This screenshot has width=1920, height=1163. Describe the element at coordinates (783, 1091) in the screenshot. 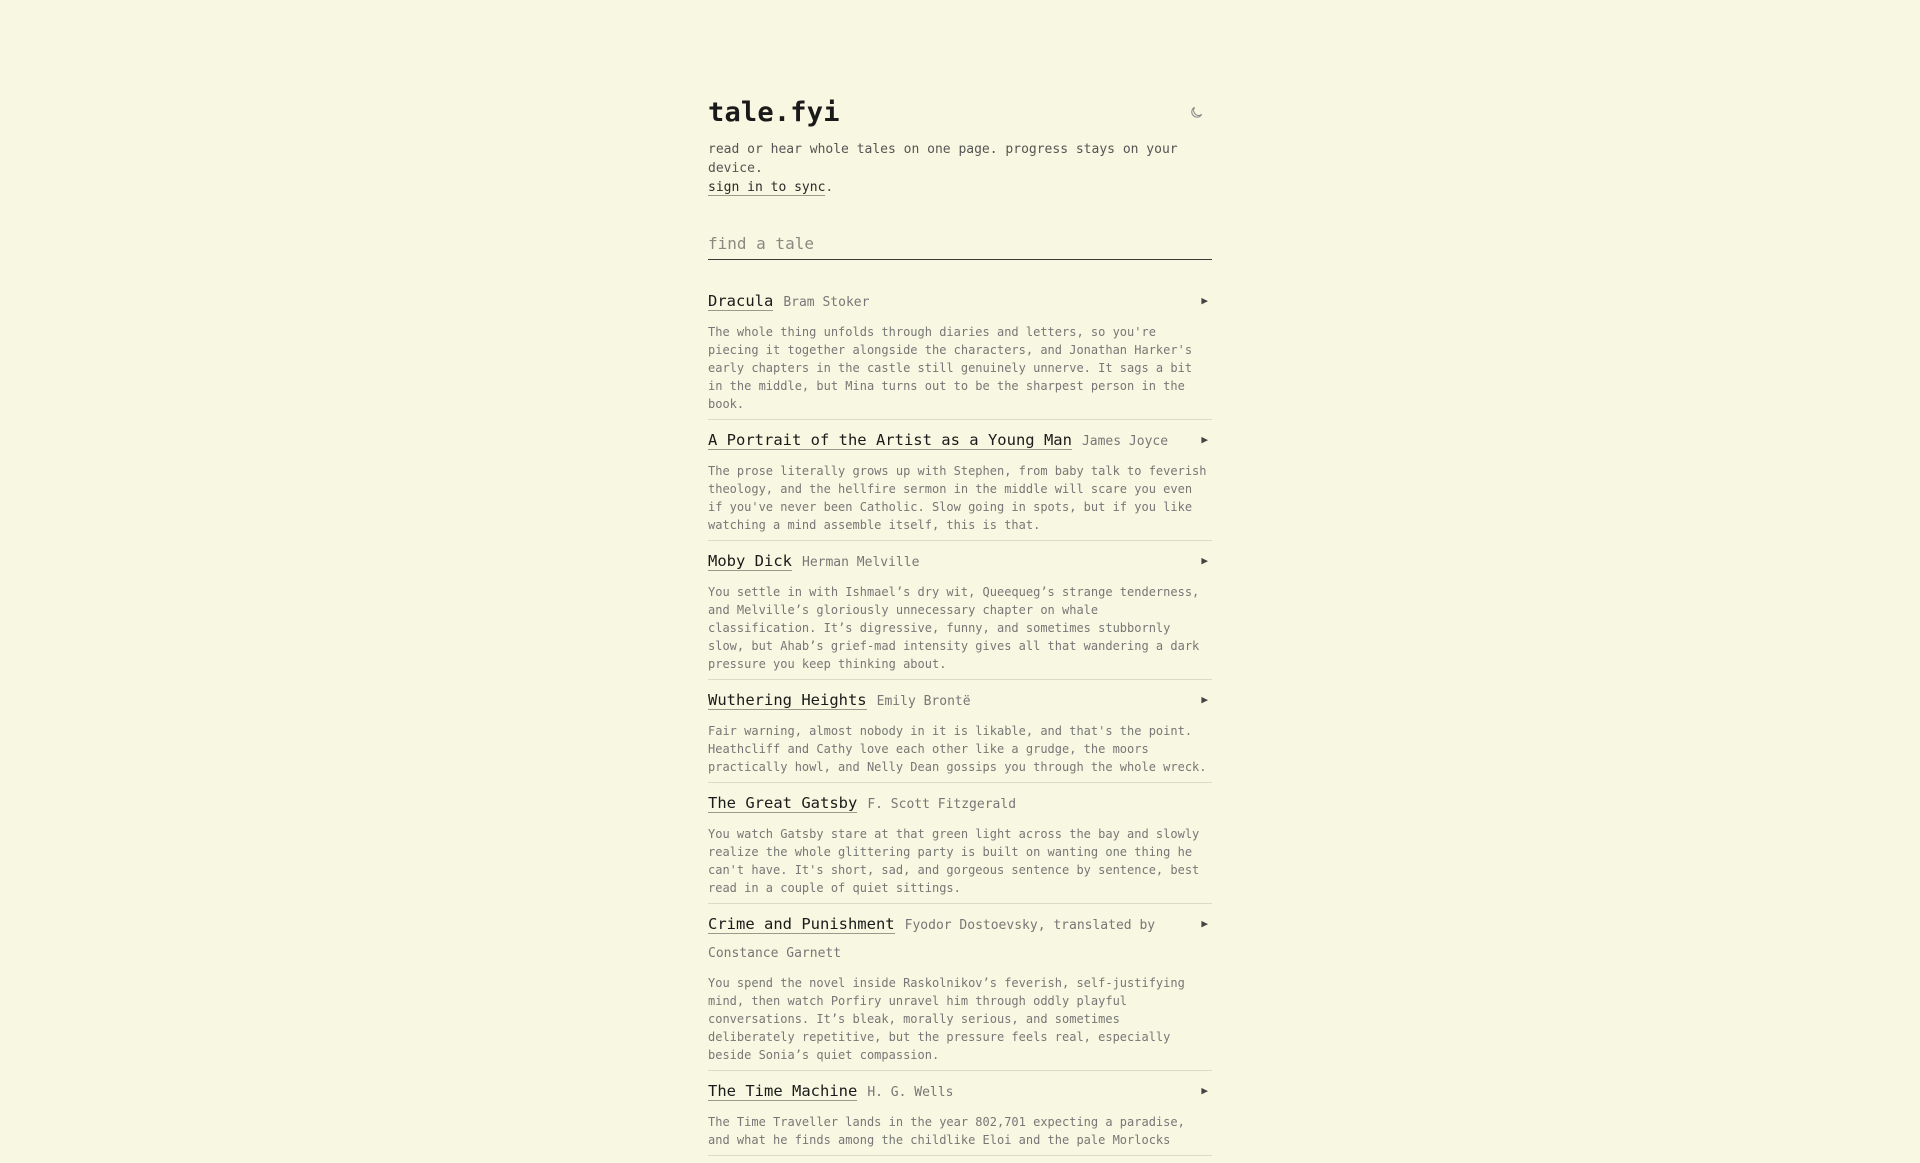

I see `tale-title-link: The Time Machine` at that location.